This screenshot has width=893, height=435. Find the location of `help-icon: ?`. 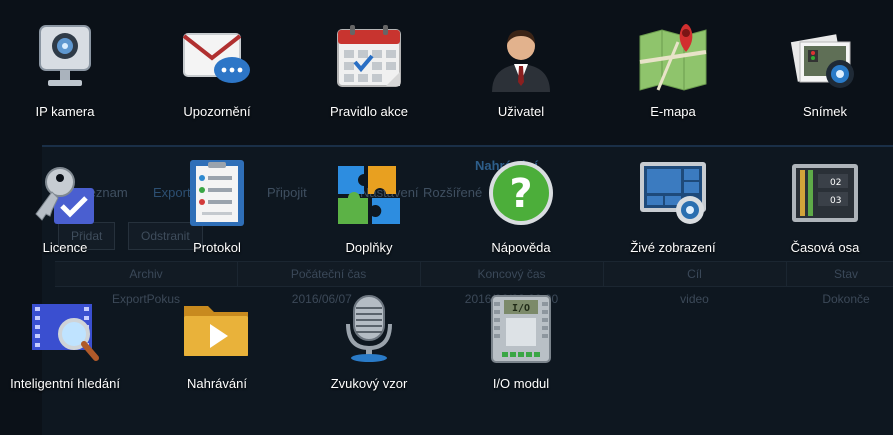

help-icon: ? is located at coordinates (521, 193).